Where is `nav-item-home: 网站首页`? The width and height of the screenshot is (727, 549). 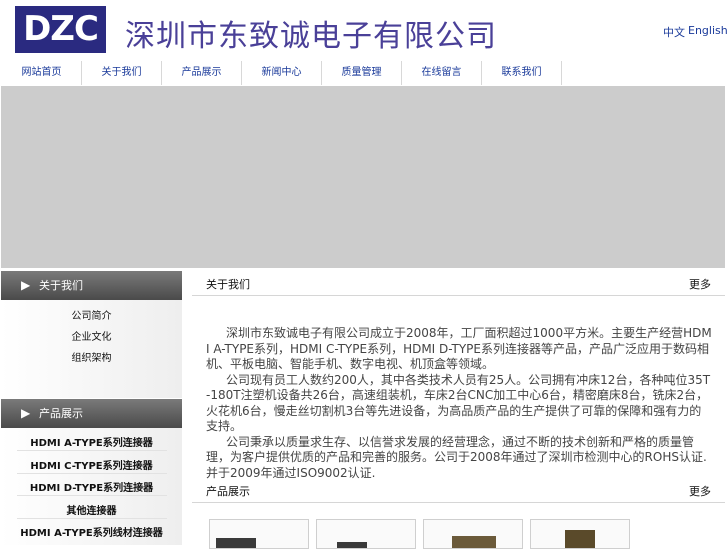 nav-item-home: 网站首页 is located at coordinates (42, 73).